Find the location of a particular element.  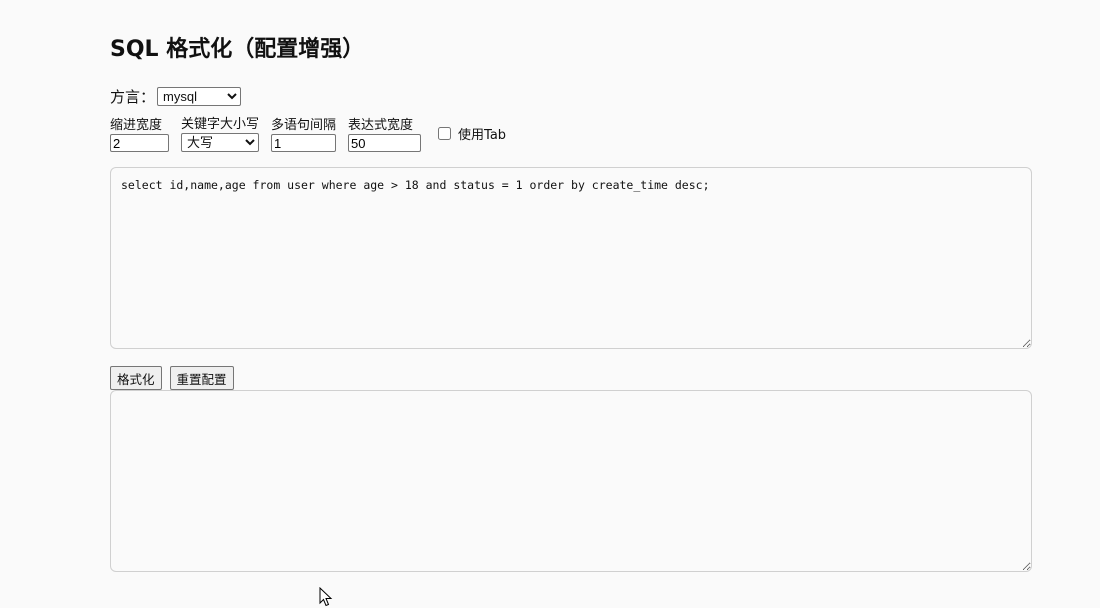

expr-width-label: 表达式宽度 is located at coordinates (381, 125).